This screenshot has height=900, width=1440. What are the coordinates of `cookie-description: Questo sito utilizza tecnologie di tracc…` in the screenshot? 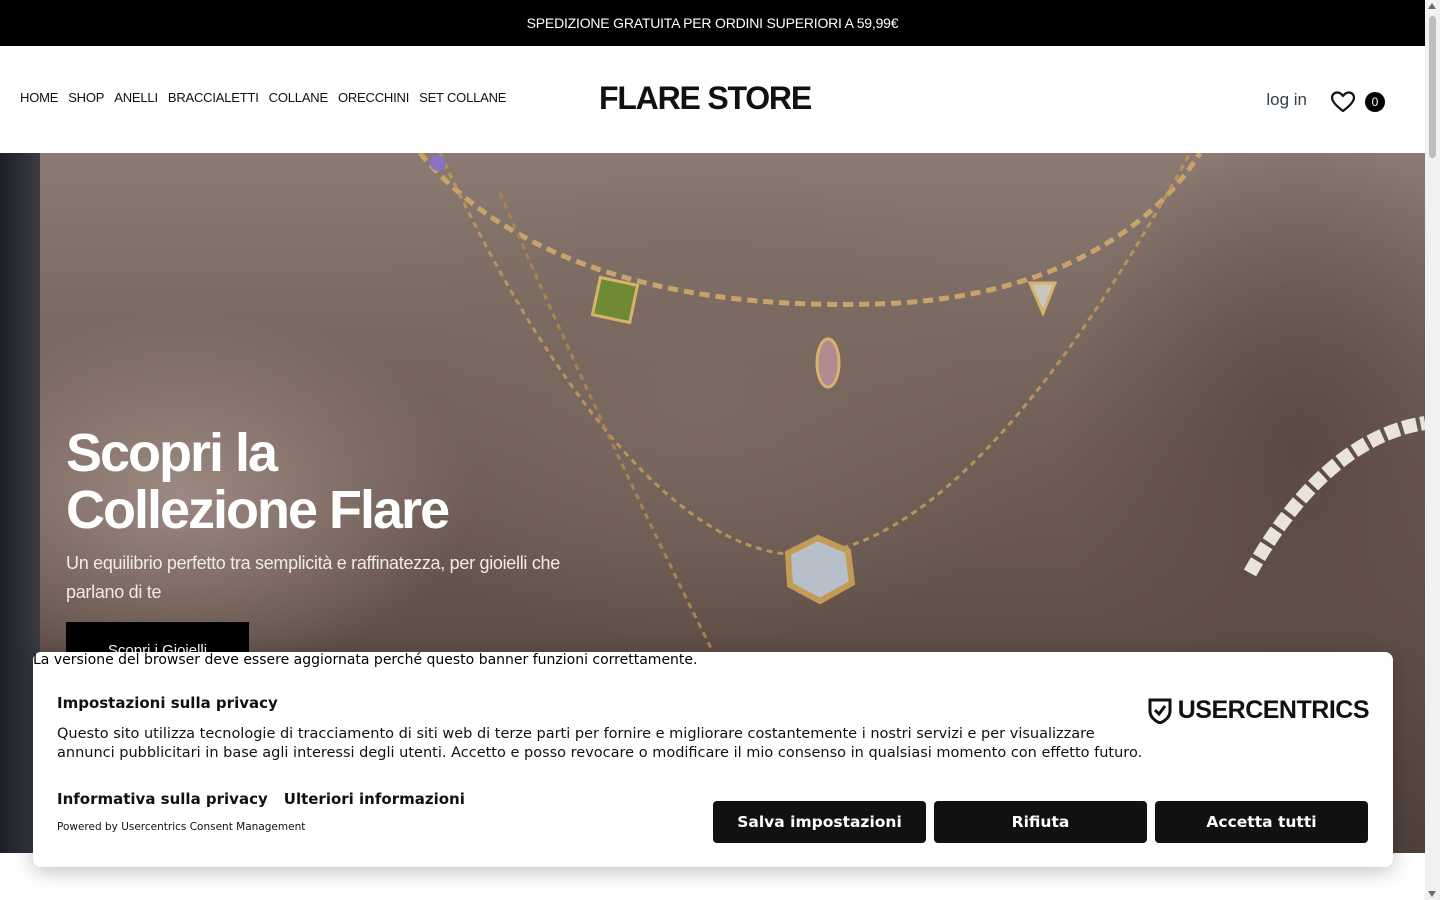 It's located at (600, 743).